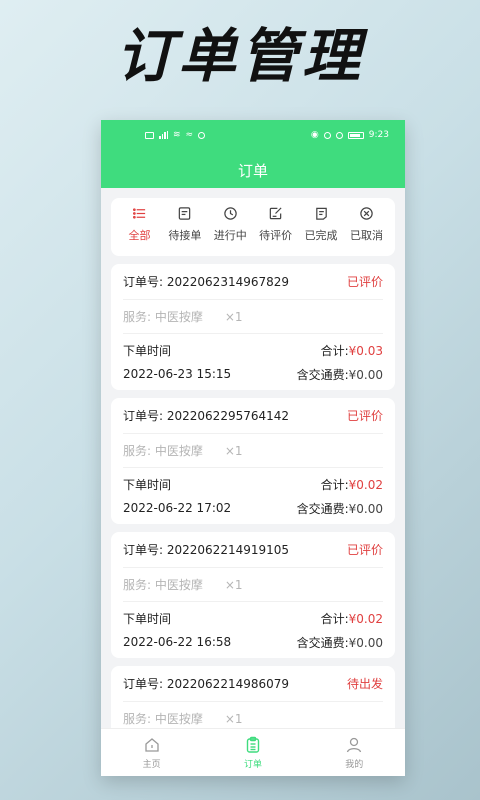 This screenshot has width=480, height=800. Describe the element at coordinates (275, 213) in the screenshot. I see `edit-note-icon` at that location.